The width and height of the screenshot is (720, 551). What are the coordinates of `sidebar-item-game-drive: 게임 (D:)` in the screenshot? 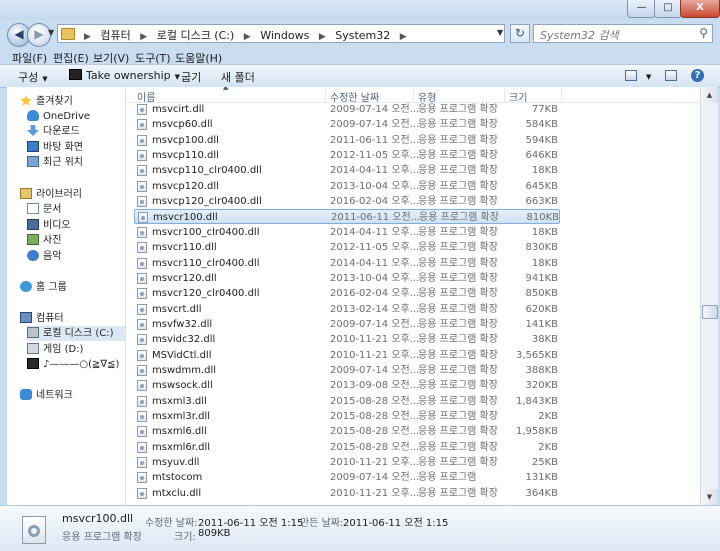 It's located at (55, 349).